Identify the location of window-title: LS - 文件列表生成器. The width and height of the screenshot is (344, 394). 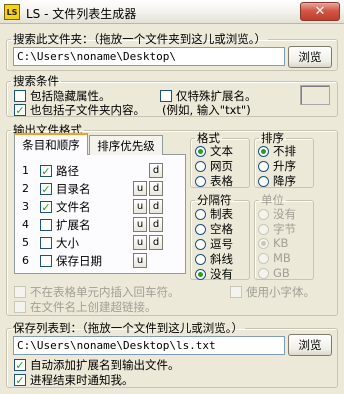
(81, 14).